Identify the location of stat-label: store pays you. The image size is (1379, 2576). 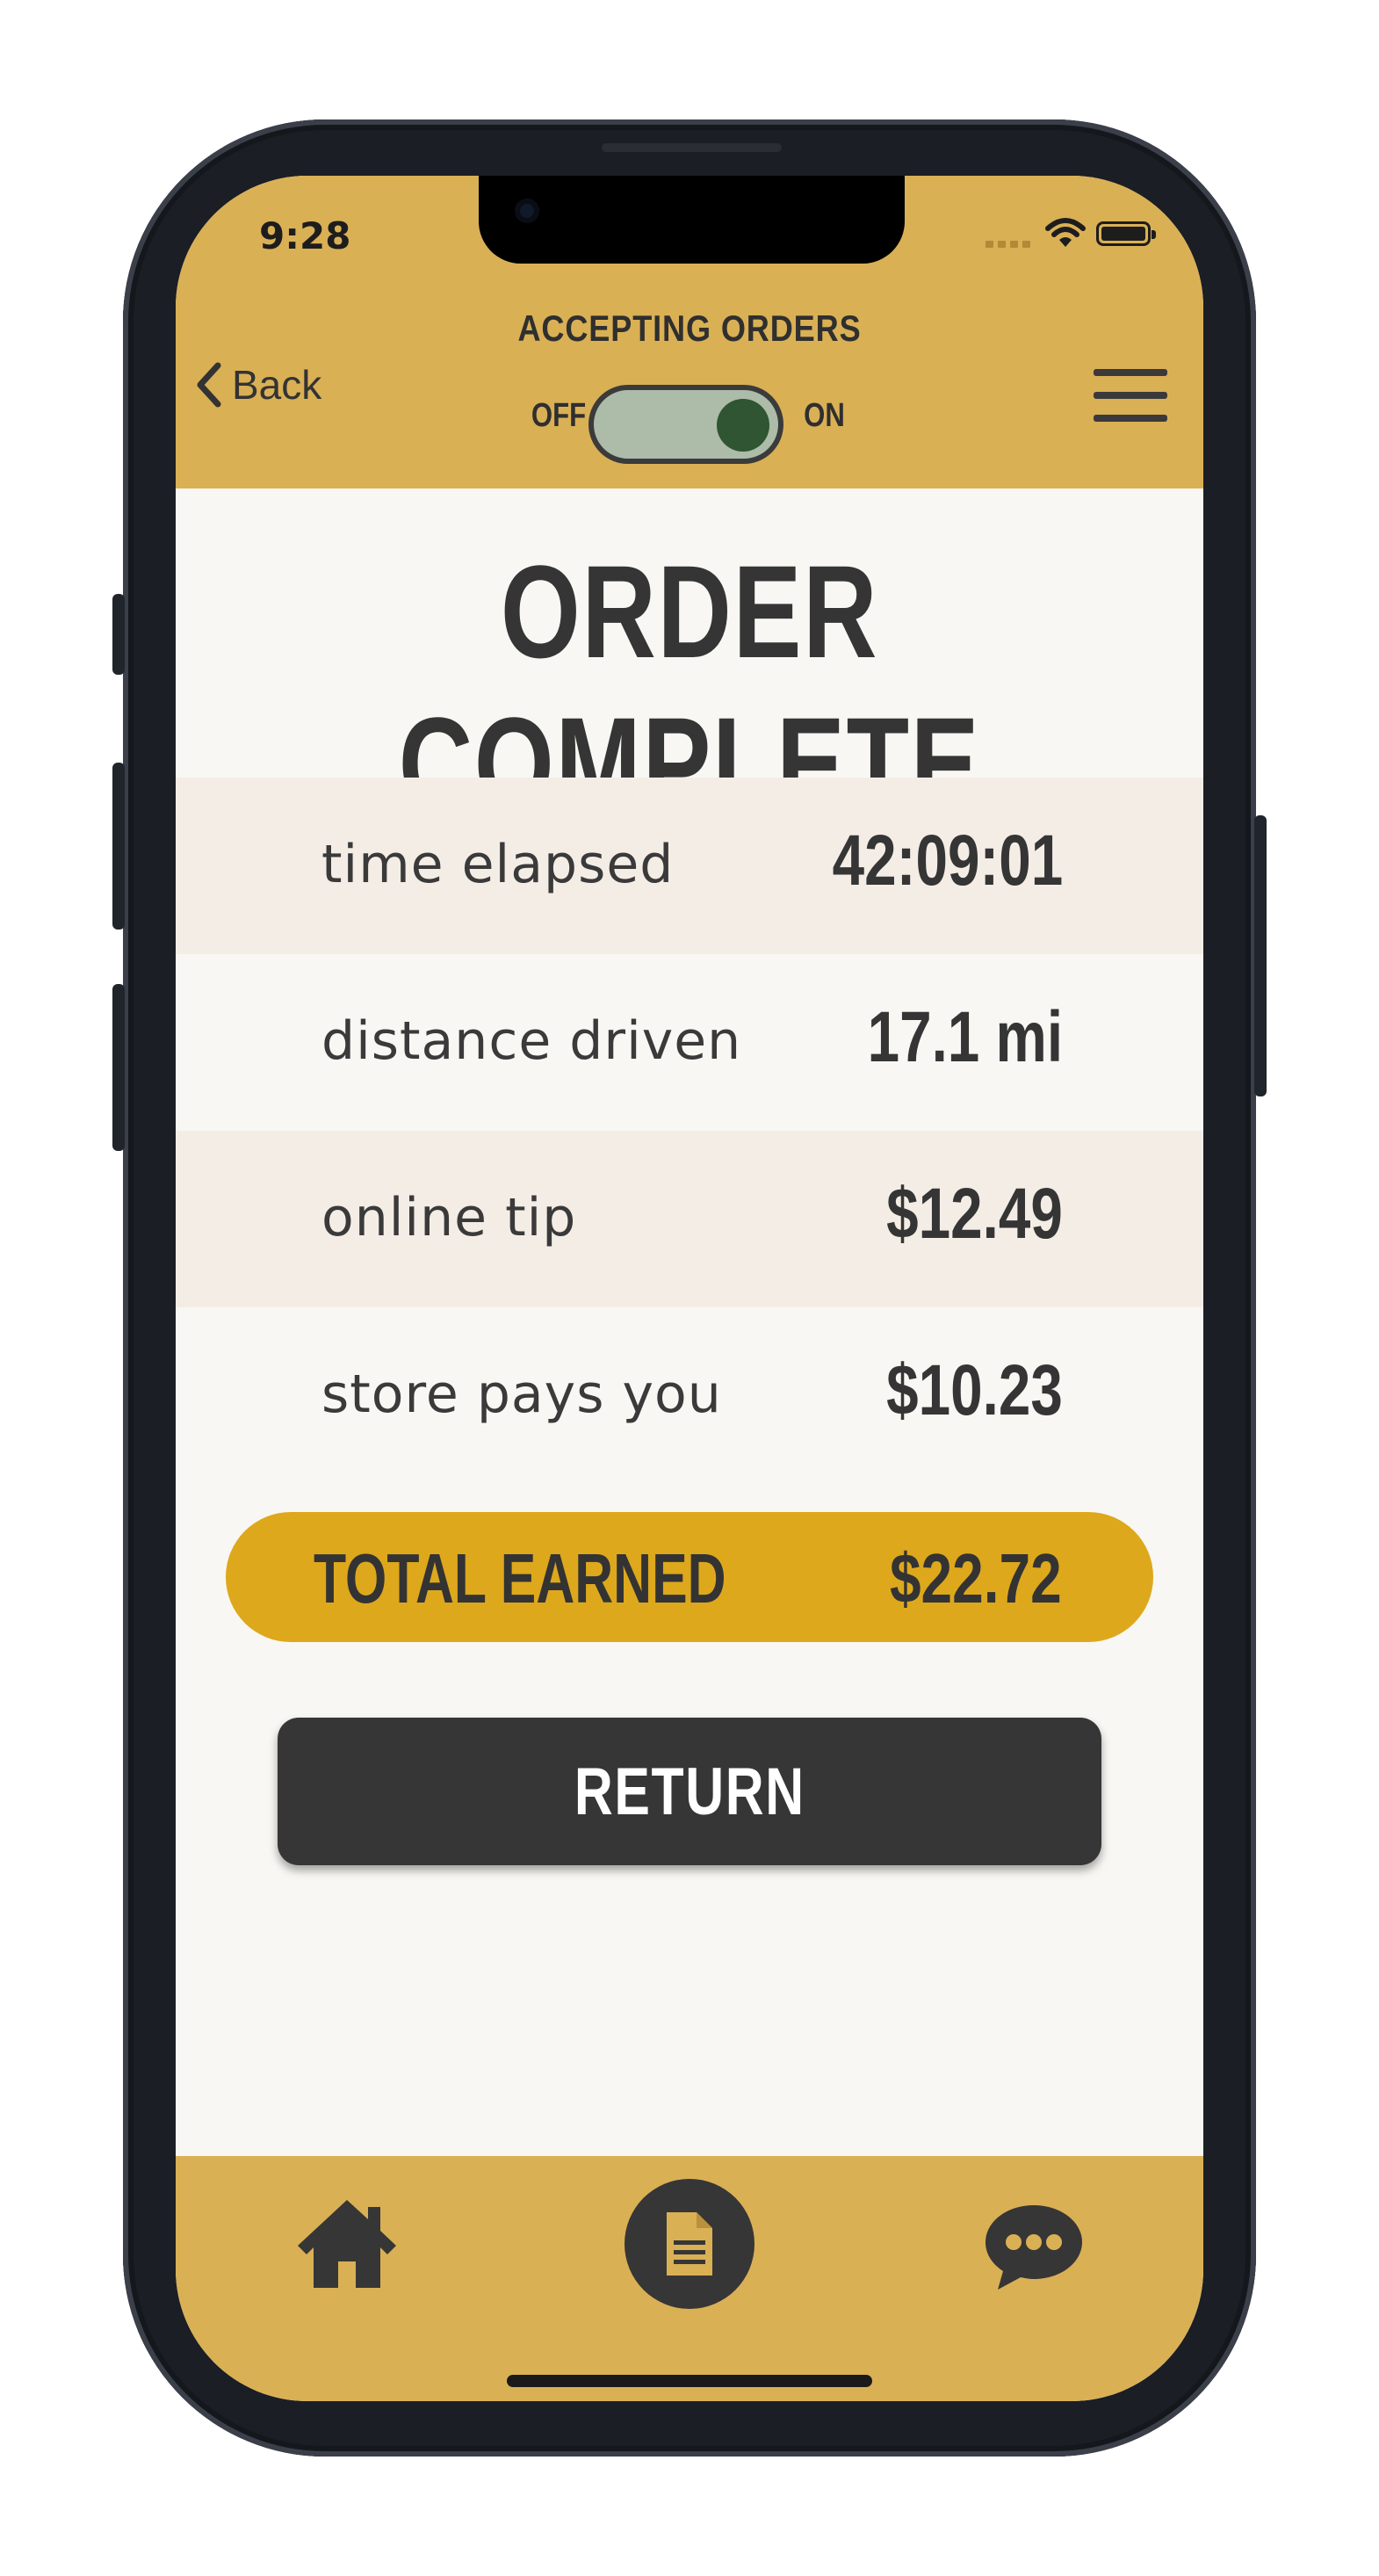
(521, 1394).